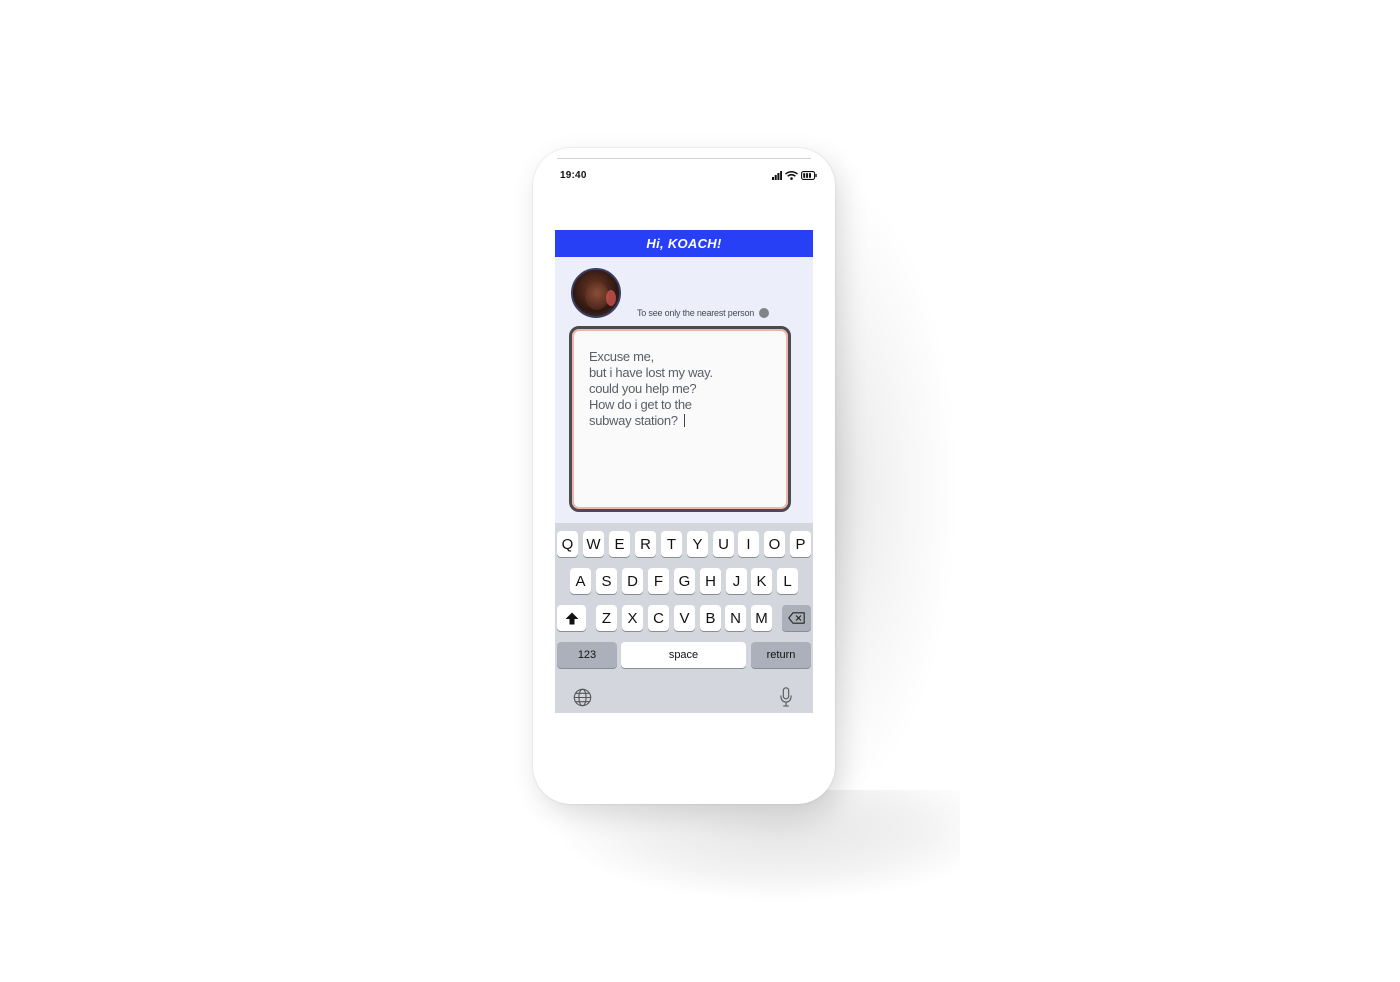 The height and width of the screenshot is (982, 1400). What do you see at coordinates (777, 175) in the screenshot?
I see `cellular-signal-icon` at bounding box center [777, 175].